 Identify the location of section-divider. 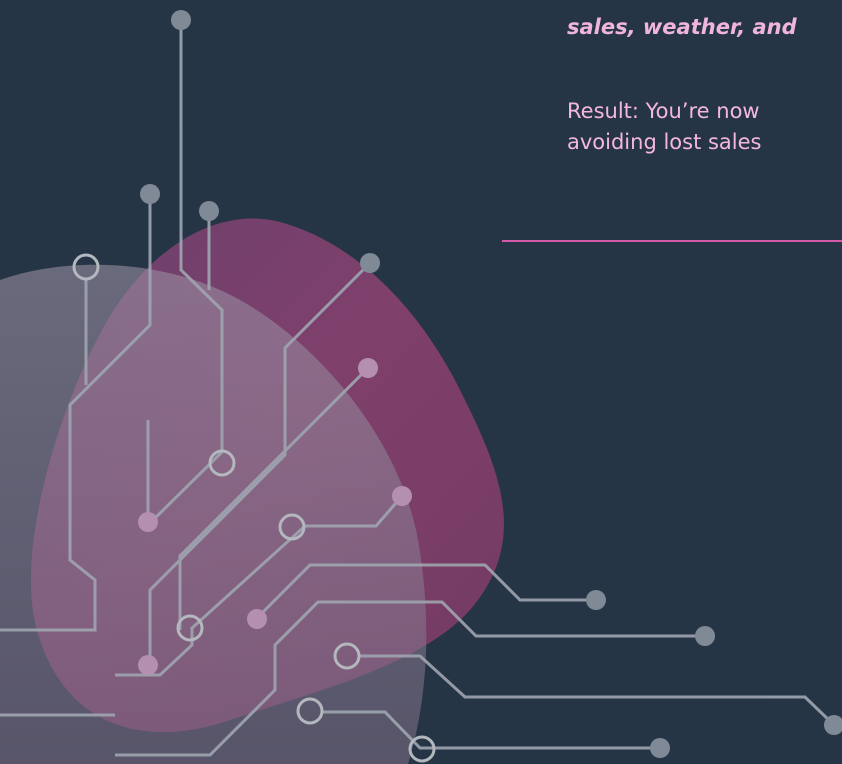
(672, 241).